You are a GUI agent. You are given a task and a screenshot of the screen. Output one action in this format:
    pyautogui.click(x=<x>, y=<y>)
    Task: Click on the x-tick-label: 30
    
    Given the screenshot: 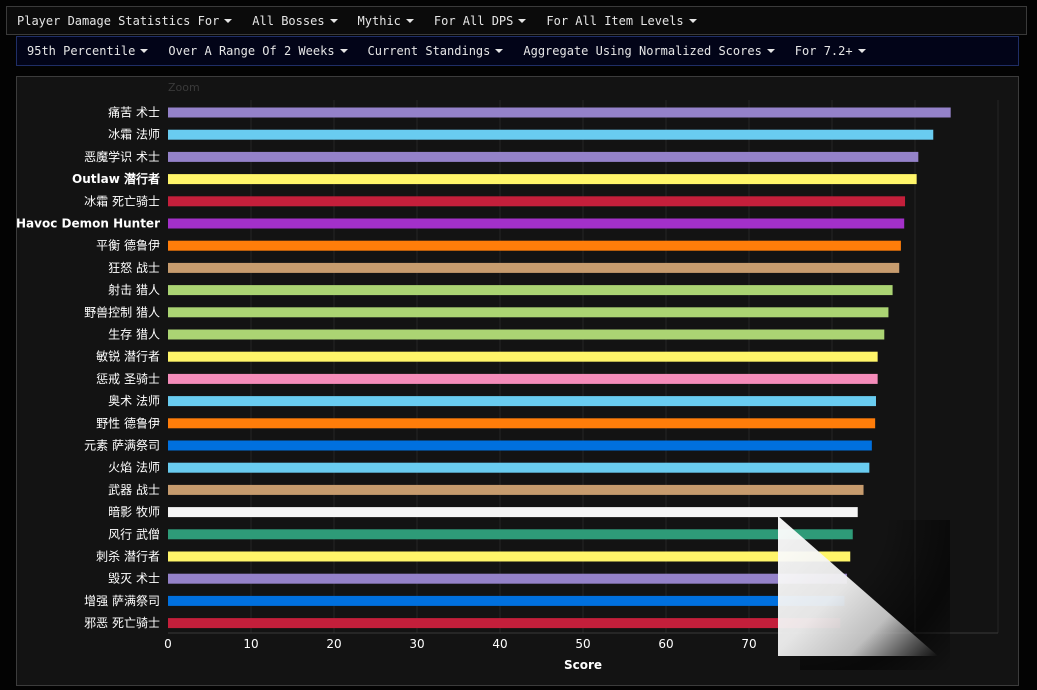 What is the action you would take?
    pyautogui.click(x=416, y=644)
    